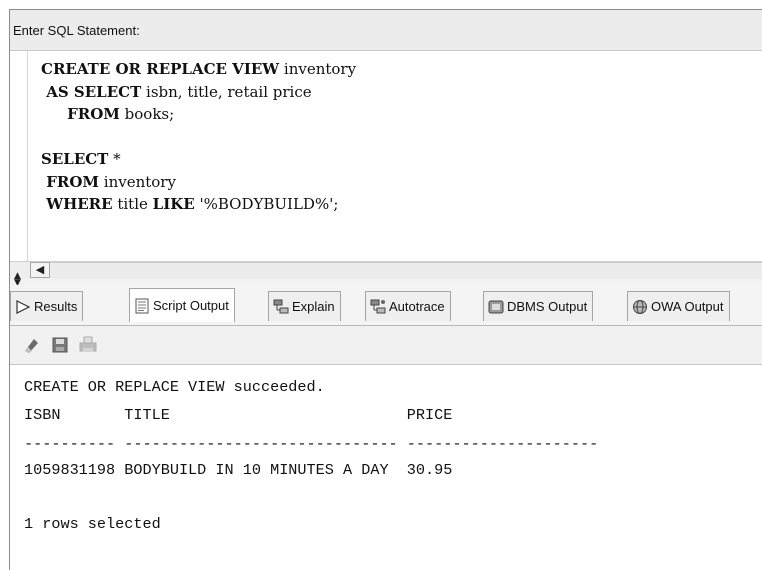 The width and height of the screenshot is (762, 570). I want to click on editor-horizontal-scrollbar: ◀, so click(386, 270).